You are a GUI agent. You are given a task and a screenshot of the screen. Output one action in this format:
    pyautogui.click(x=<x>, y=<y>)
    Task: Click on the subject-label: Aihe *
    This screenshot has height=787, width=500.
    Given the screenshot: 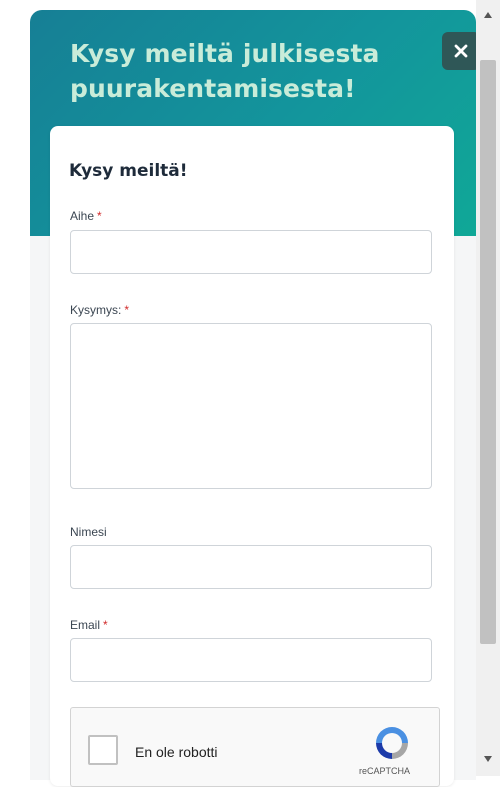 What is the action you would take?
    pyautogui.click(x=86, y=216)
    